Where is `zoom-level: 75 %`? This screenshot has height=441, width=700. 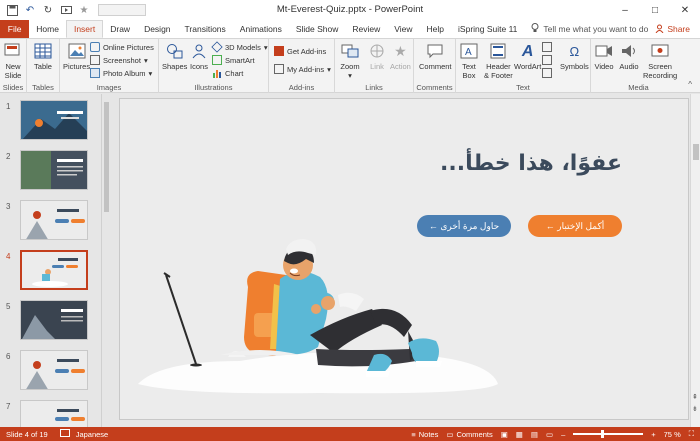
zoom-level: 75 % is located at coordinates (672, 434).